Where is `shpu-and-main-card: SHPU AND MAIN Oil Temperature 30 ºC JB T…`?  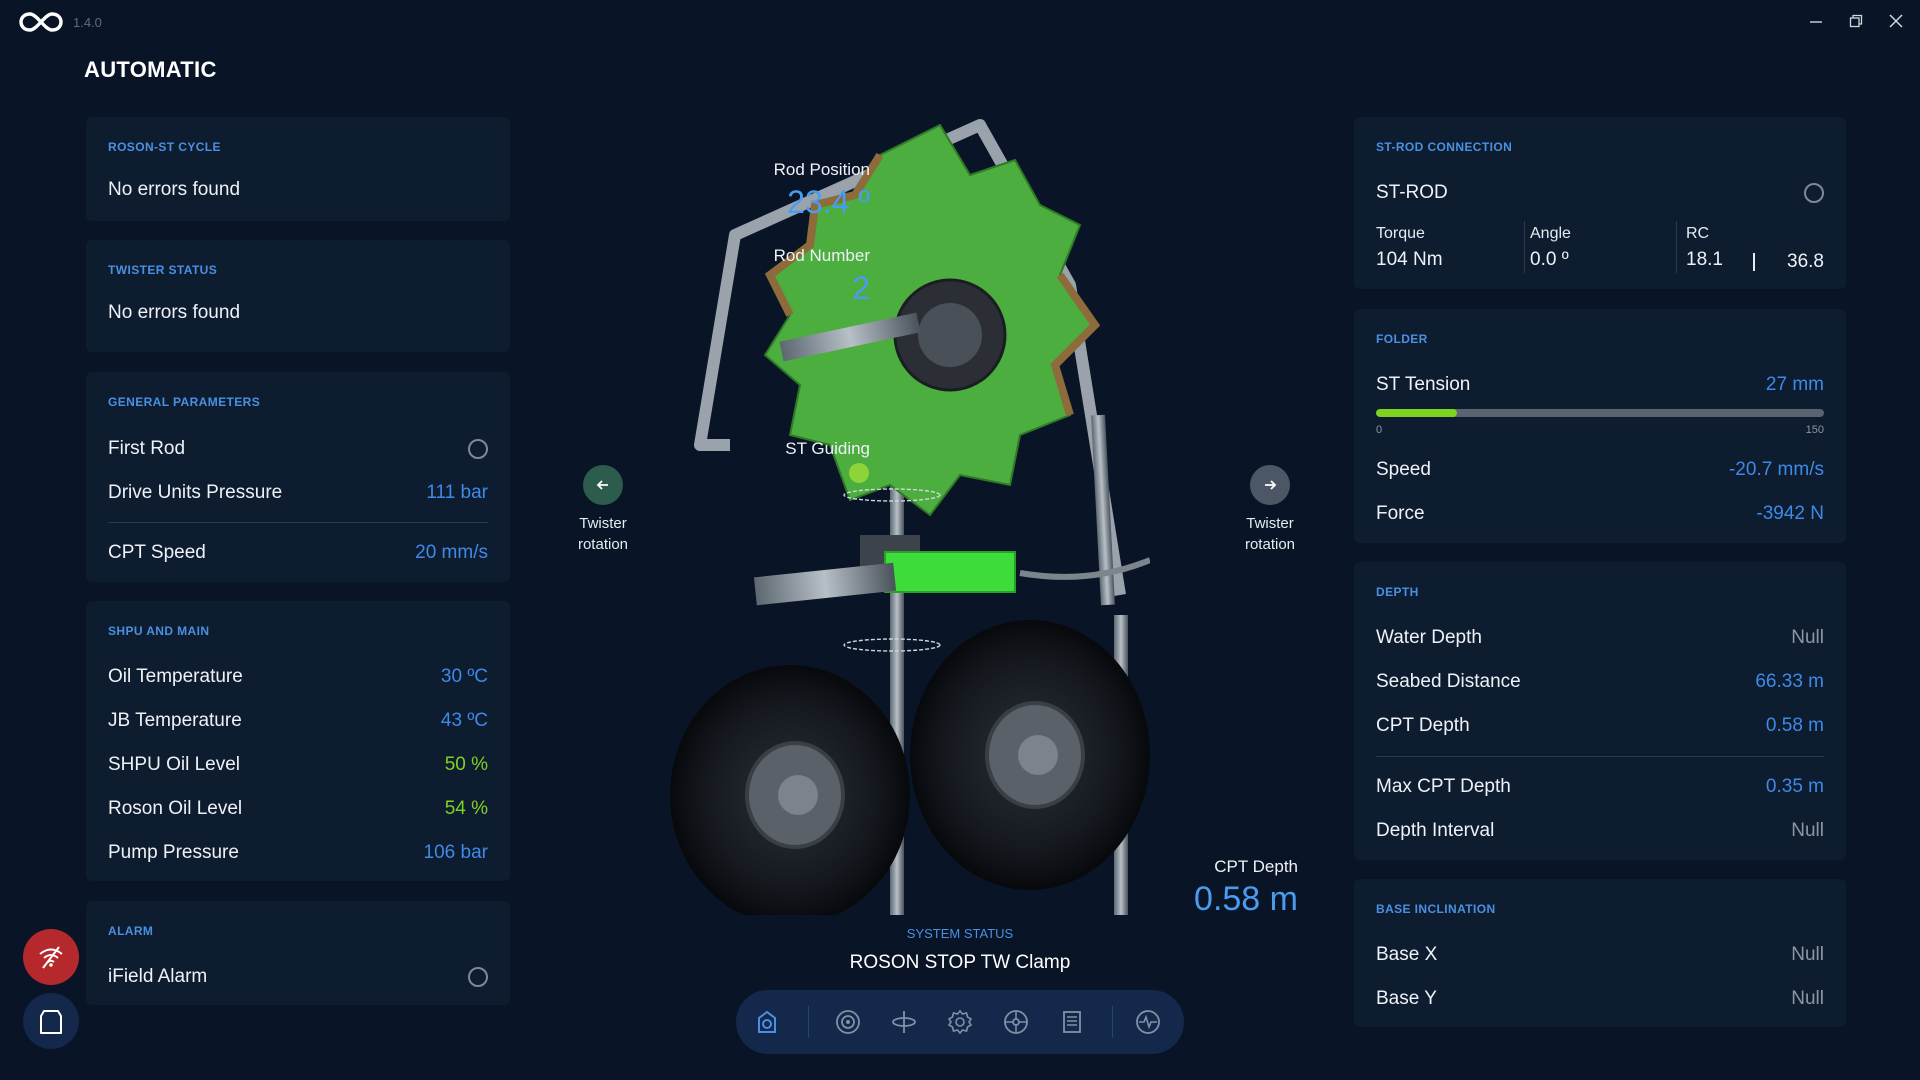
shpu-and-main-card: SHPU AND MAIN Oil Temperature 30 ºC JB T… is located at coordinates (298, 741).